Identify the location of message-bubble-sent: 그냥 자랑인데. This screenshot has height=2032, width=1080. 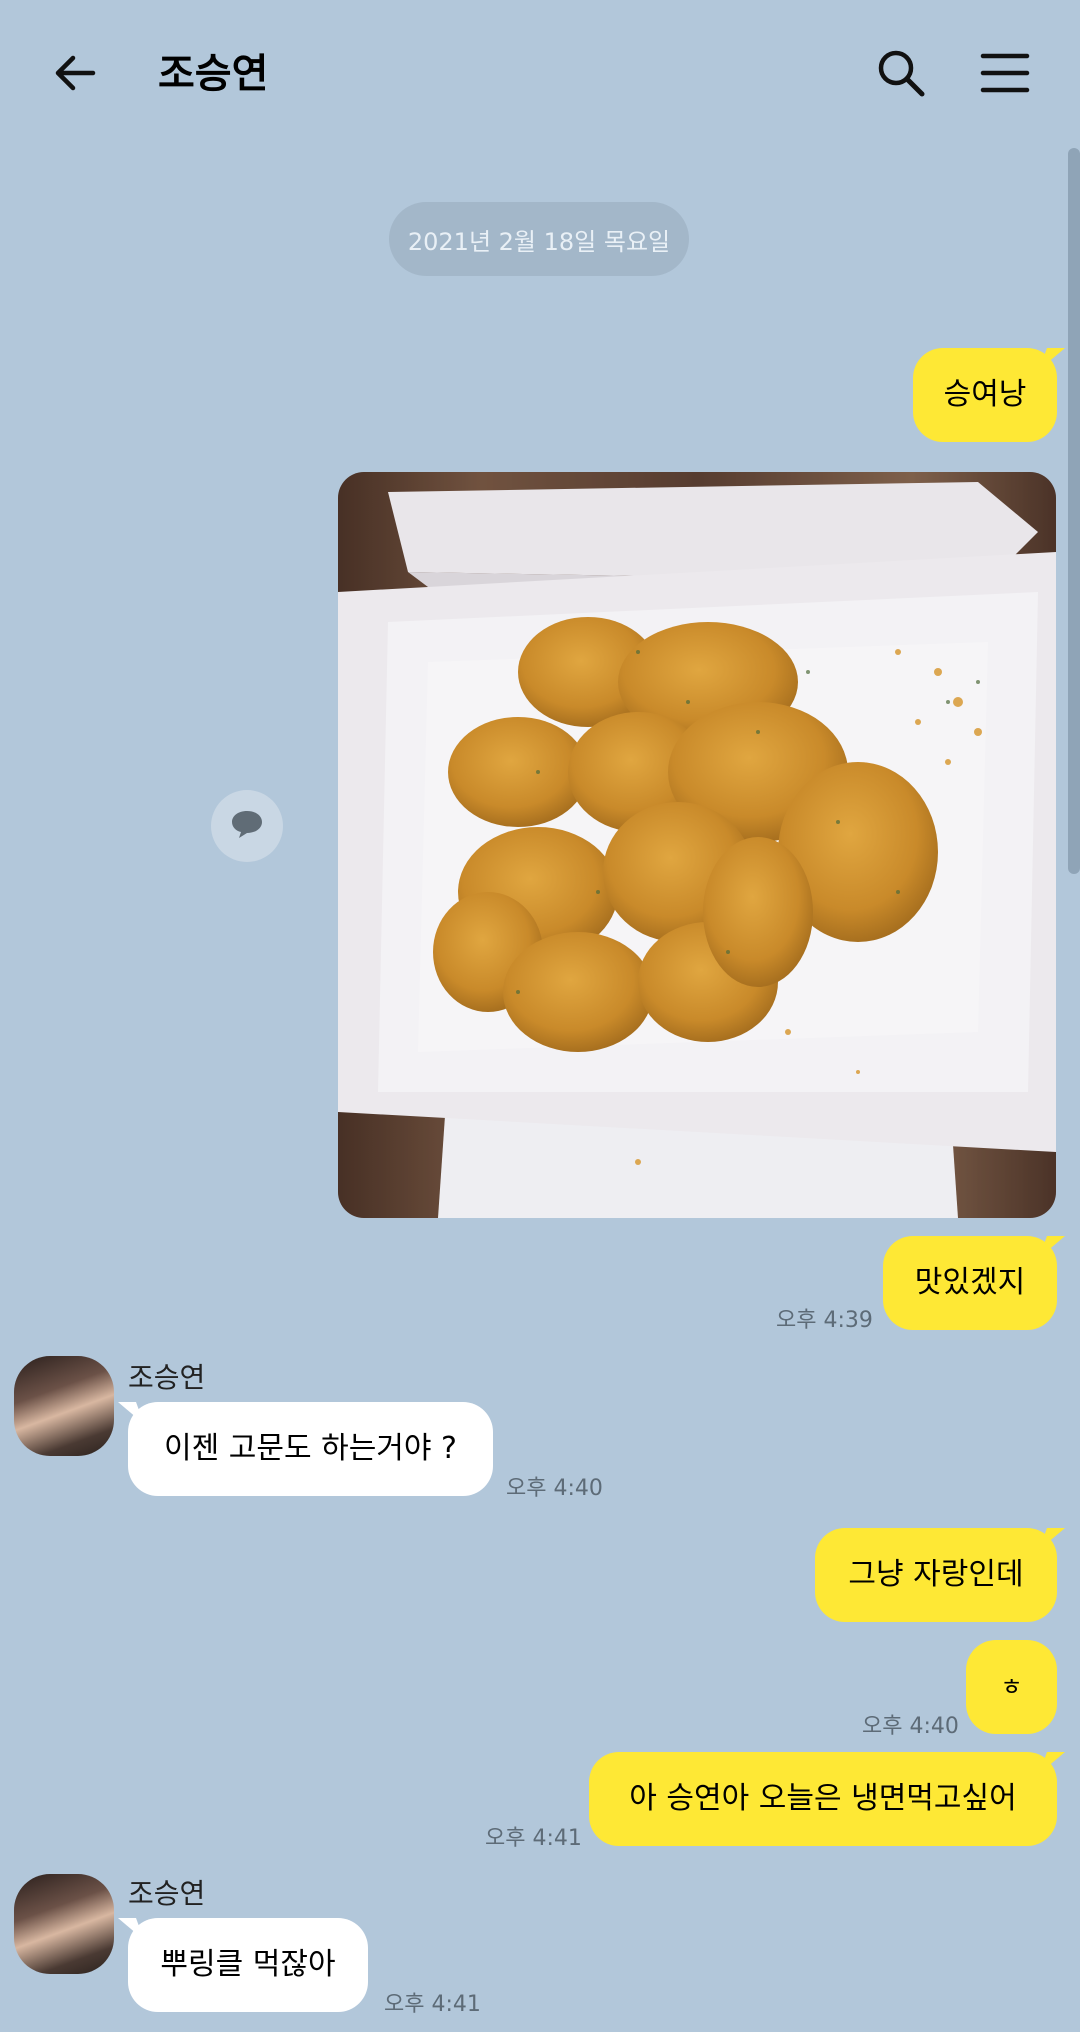
(936, 1575).